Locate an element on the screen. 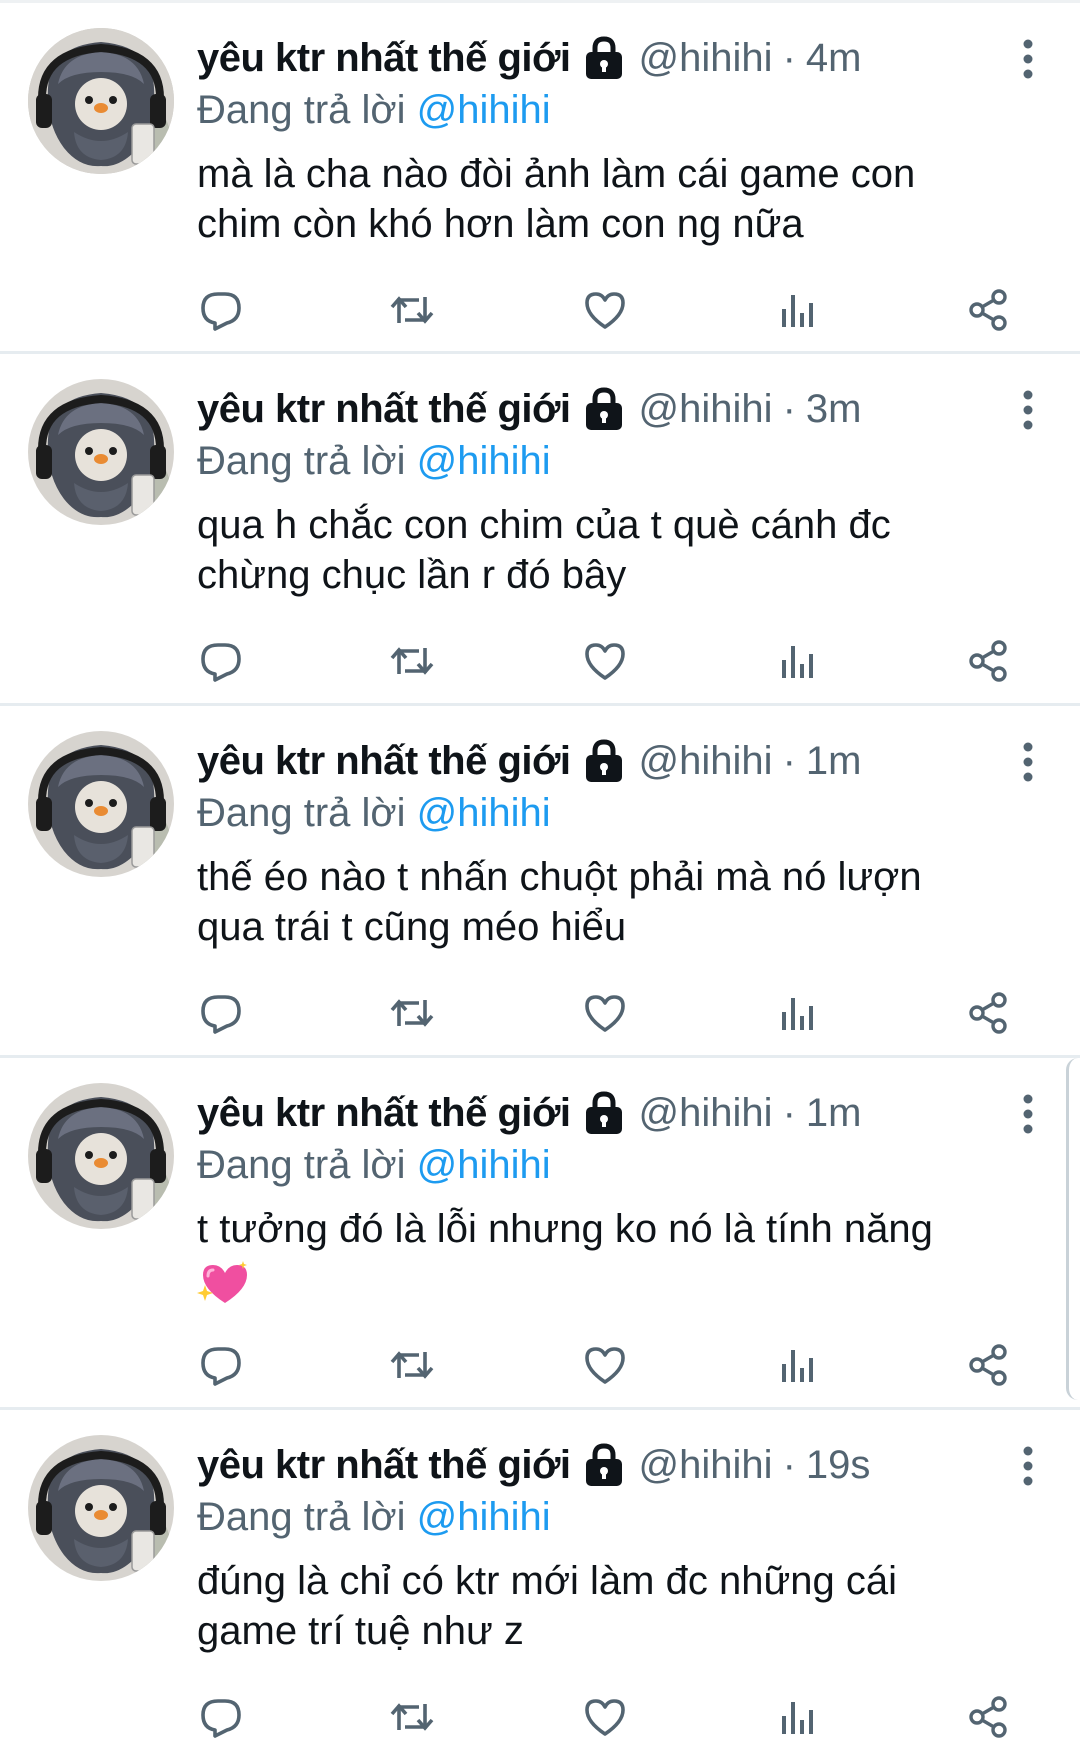 The height and width of the screenshot is (1759, 1080). timestamp: 3m is located at coordinates (834, 409).